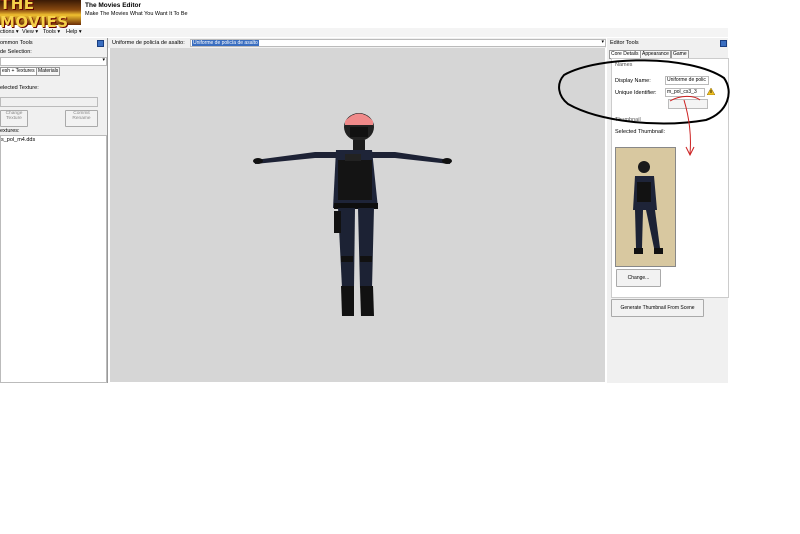 The height and width of the screenshot is (534, 800). I want to click on app-subtitle: Make The Movies What You Want It To Be, so click(136, 14).